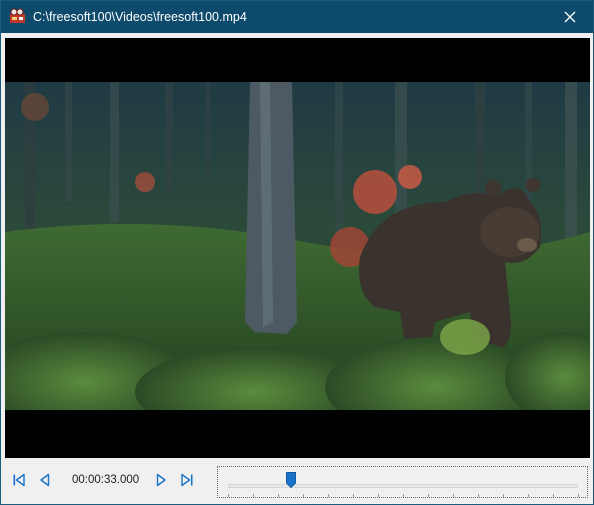 This screenshot has height=505, width=594. Describe the element at coordinates (187, 480) in the screenshot. I see `skip-to-end-icon` at that location.